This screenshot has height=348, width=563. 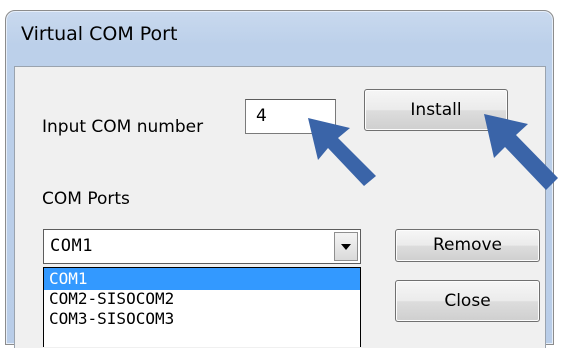 What do you see at coordinates (467, 301) in the screenshot?
I see `close-button: Close` at bounding box center [467, 301].